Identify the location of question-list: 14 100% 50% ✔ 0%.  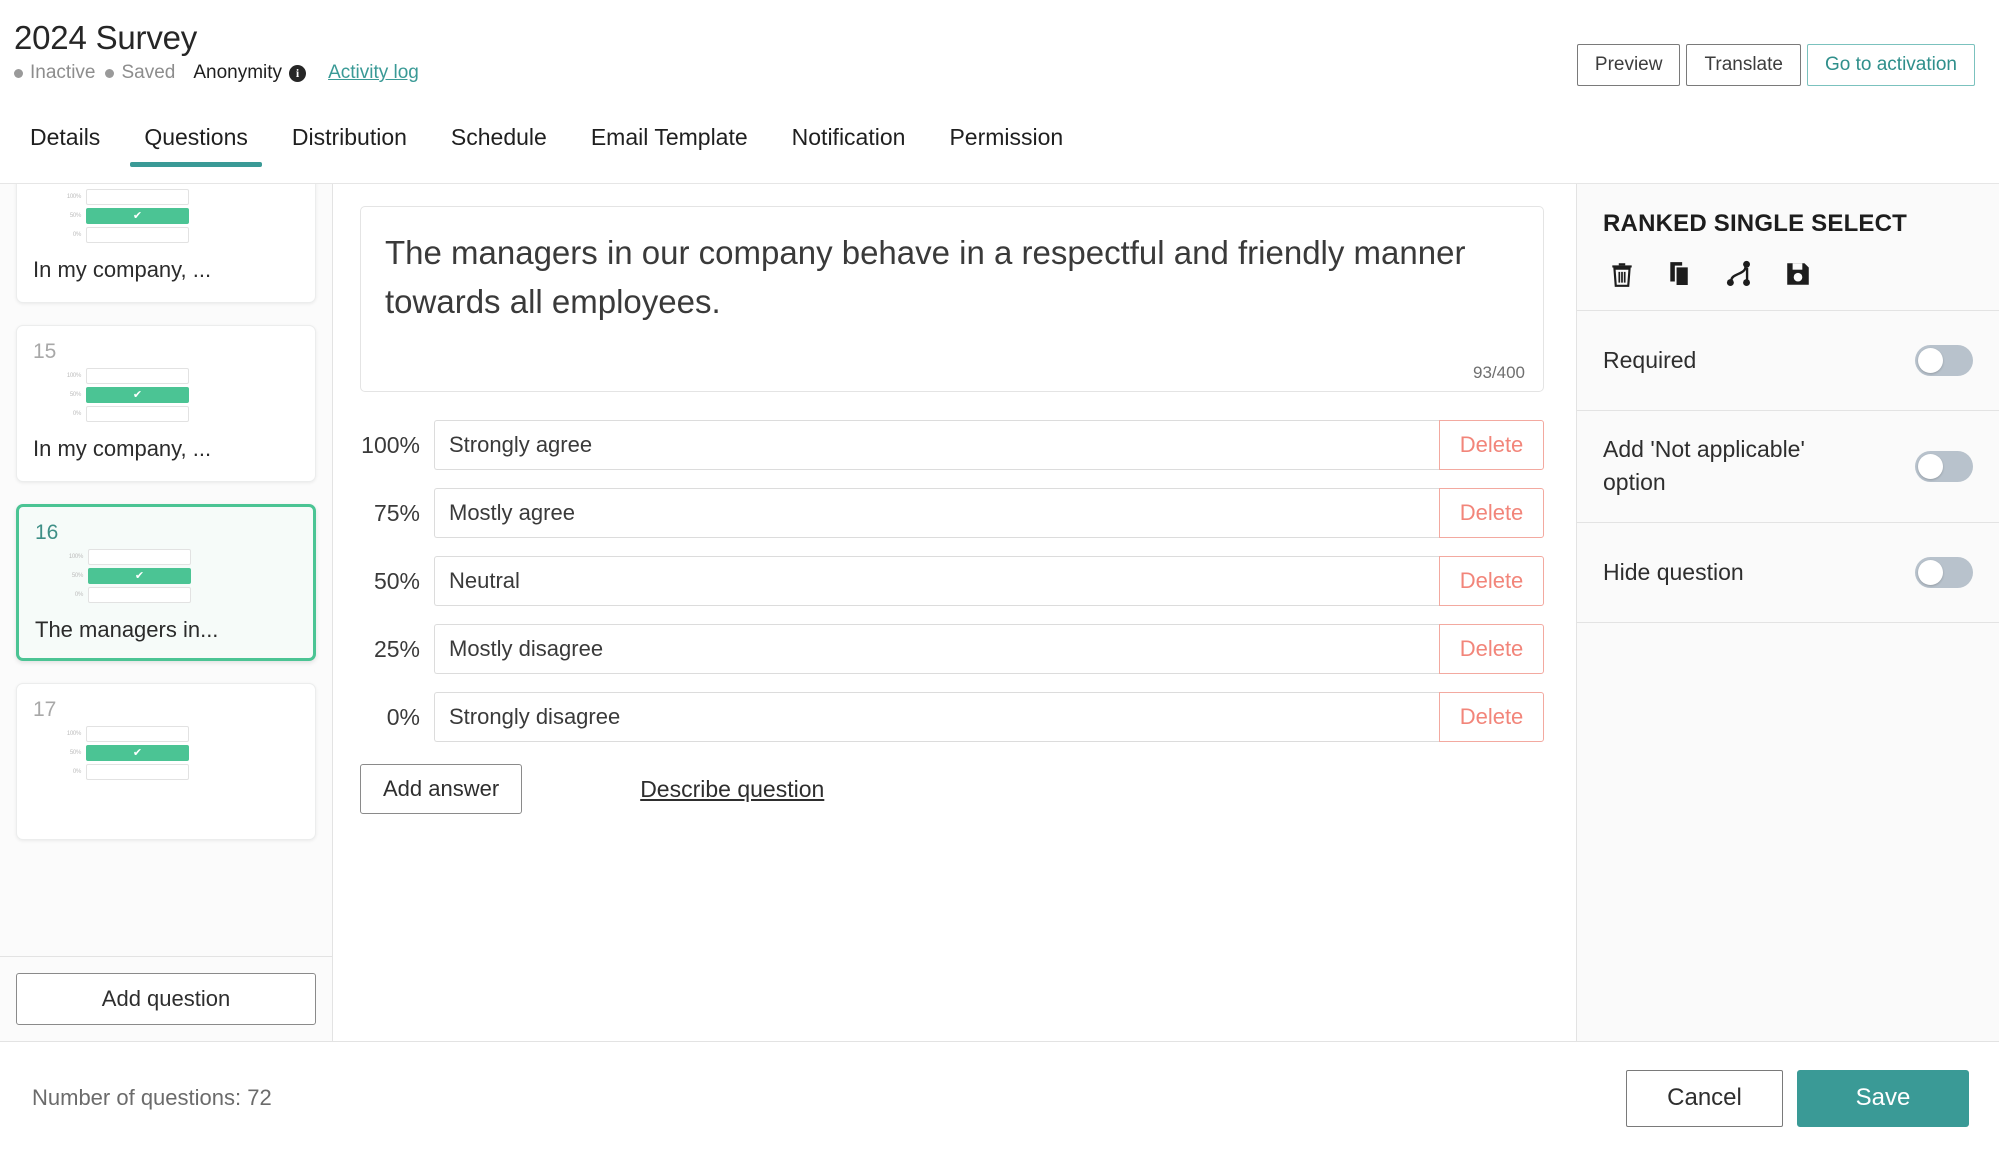
(166, 570).